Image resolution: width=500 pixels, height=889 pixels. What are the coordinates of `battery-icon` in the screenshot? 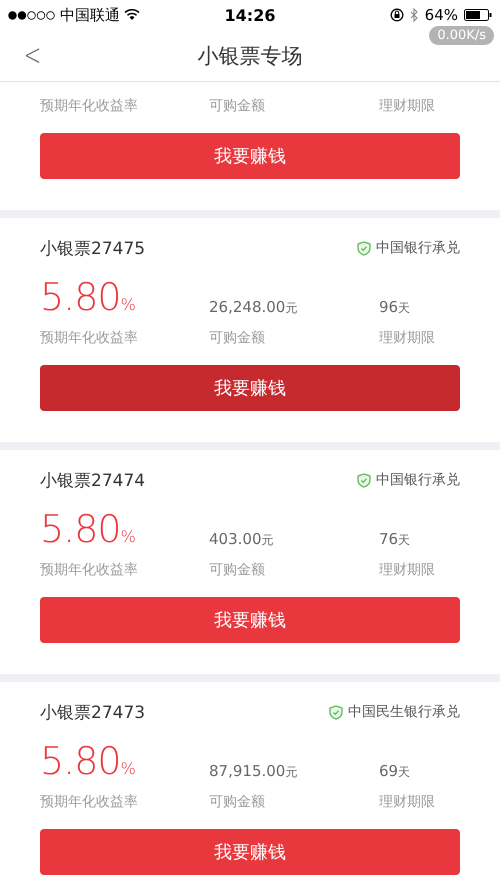 It's located at (478, 15).